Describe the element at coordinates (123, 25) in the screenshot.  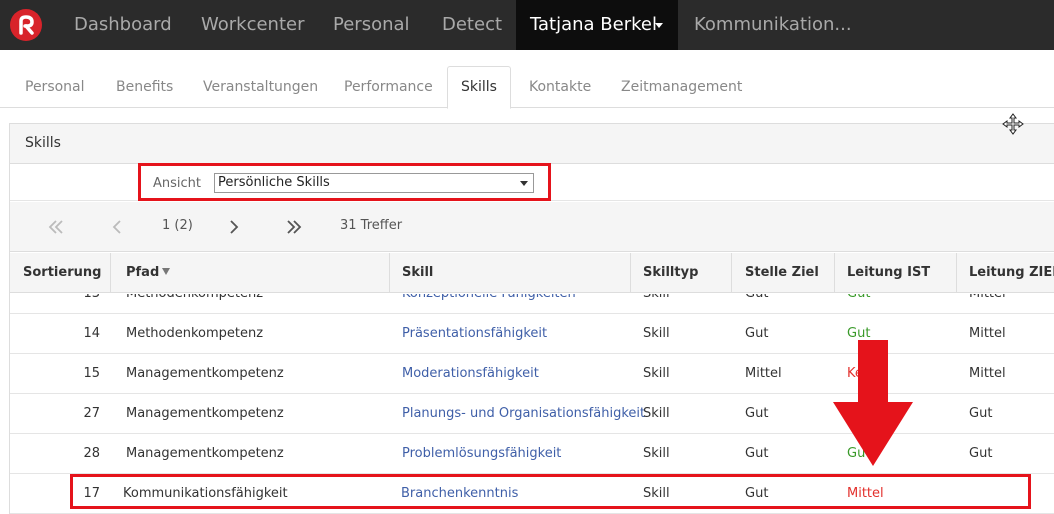
I see `nav-dashboard: Dashboard` at that location.